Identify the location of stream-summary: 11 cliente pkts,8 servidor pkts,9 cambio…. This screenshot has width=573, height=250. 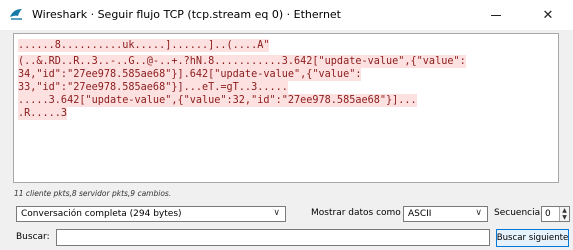
(93, 193).